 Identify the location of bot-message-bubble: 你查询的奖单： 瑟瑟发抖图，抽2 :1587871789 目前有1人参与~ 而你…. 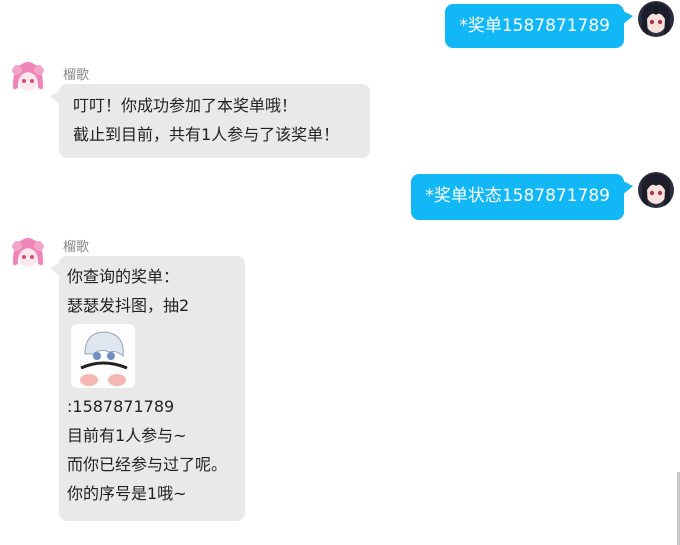
(147, 388).